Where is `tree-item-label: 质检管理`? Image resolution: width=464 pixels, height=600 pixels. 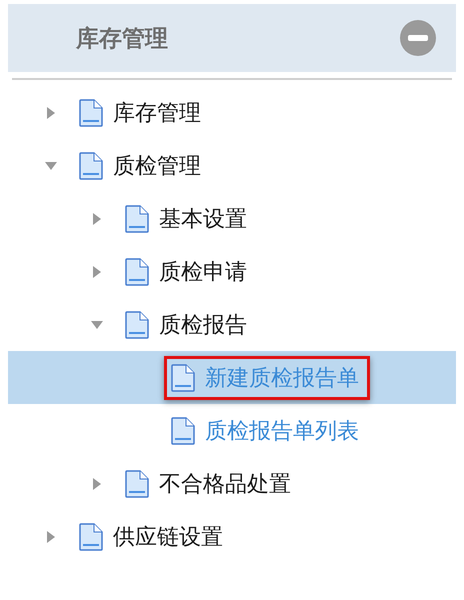
tree-item-label: 质检管理 is located at coordinates (157, 165).